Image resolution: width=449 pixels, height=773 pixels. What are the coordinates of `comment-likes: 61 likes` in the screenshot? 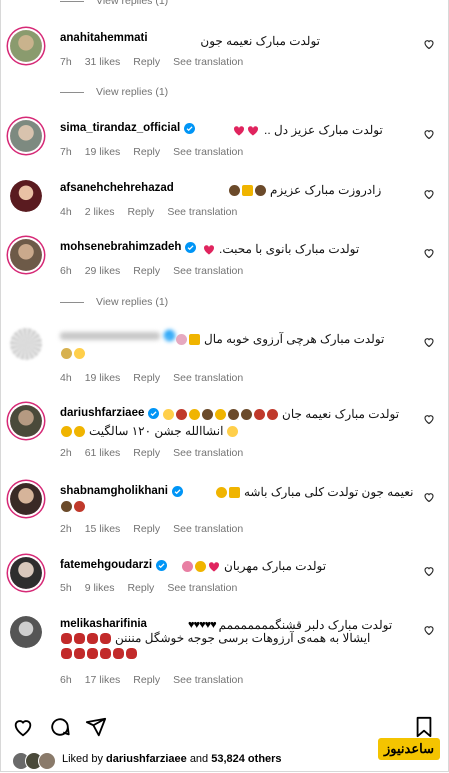 It's located at (103, 453).